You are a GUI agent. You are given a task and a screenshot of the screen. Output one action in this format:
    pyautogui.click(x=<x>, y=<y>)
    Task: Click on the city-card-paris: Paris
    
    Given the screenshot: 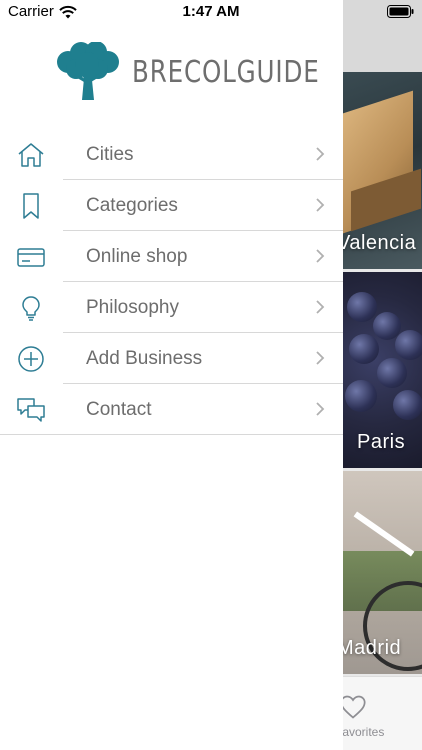 What is the action you would take?
    pyautogui.click(x=382, y=370)
    